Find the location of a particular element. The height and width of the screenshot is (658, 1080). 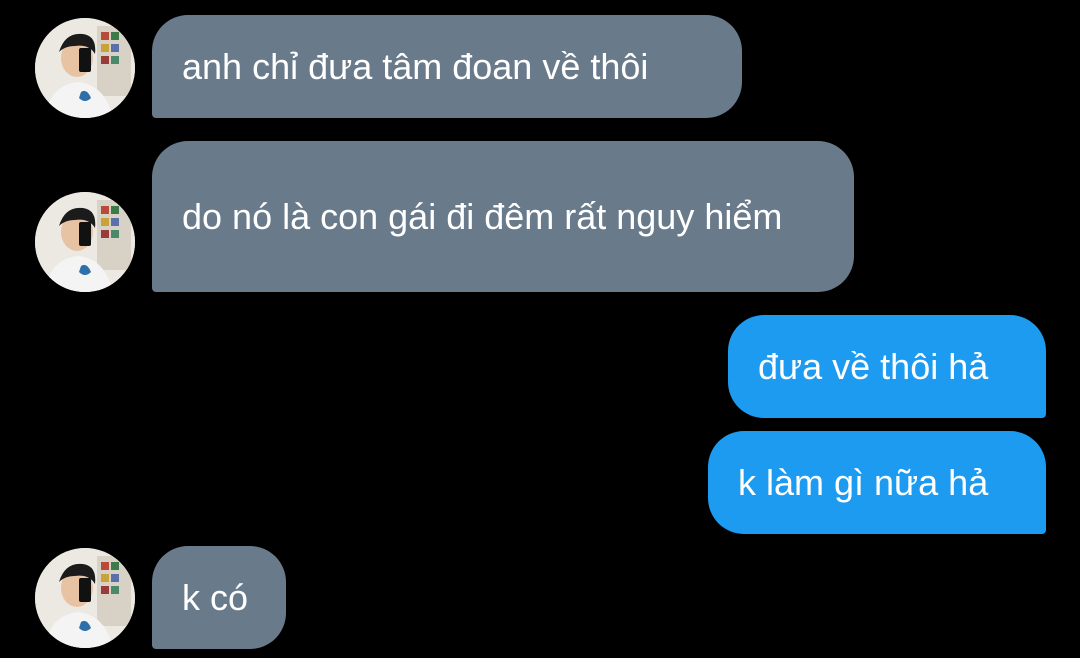

message-text: k có is located at coordinates (215, 597).